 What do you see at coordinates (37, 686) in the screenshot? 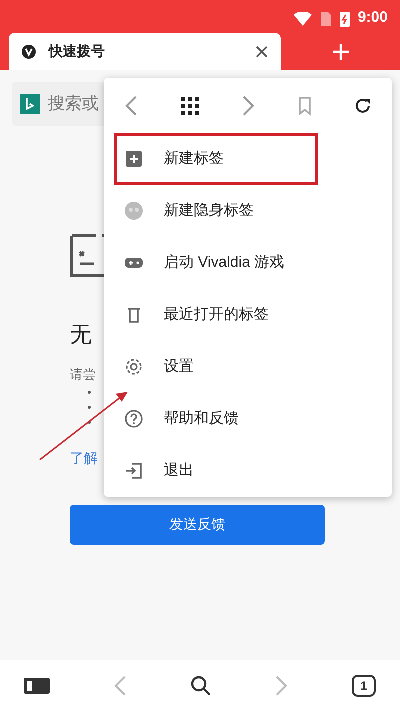
I see `panel-icon` at bounding box center [37, 686].